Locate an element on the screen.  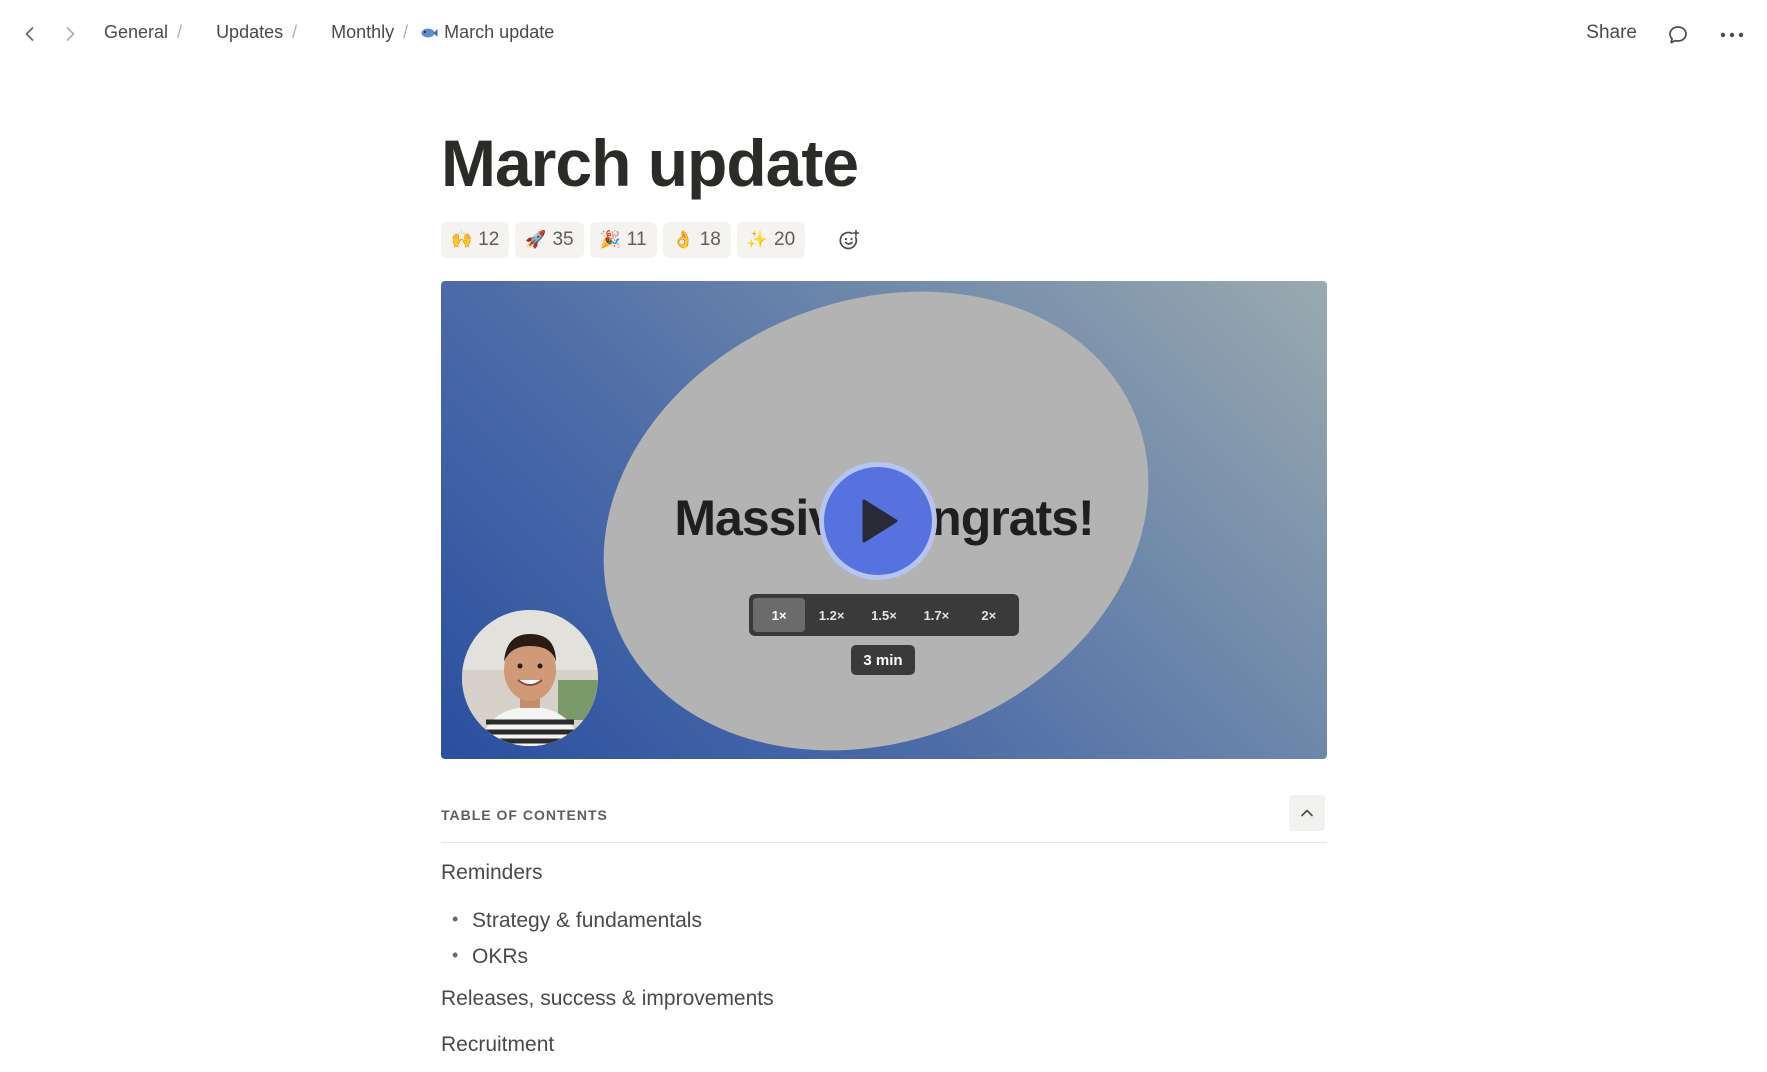
video-duration-badge: 3 min is located at coordinates (883, 660).